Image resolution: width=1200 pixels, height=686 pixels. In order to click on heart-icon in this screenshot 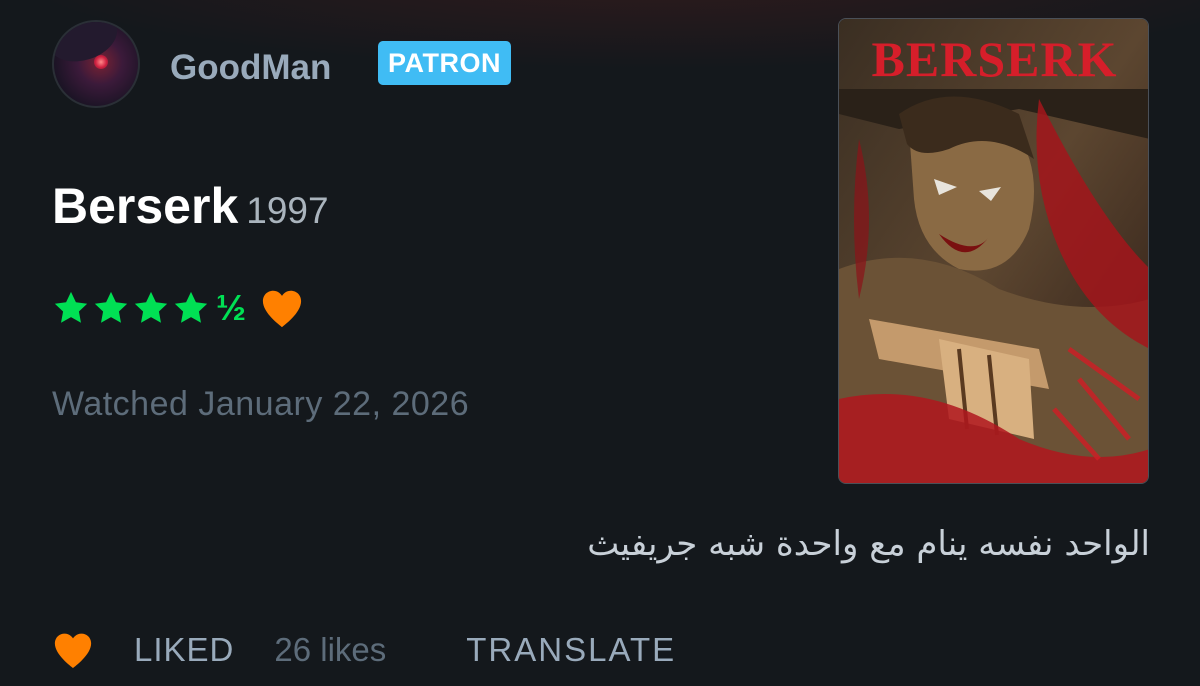, I will do `click(282, 309)`.